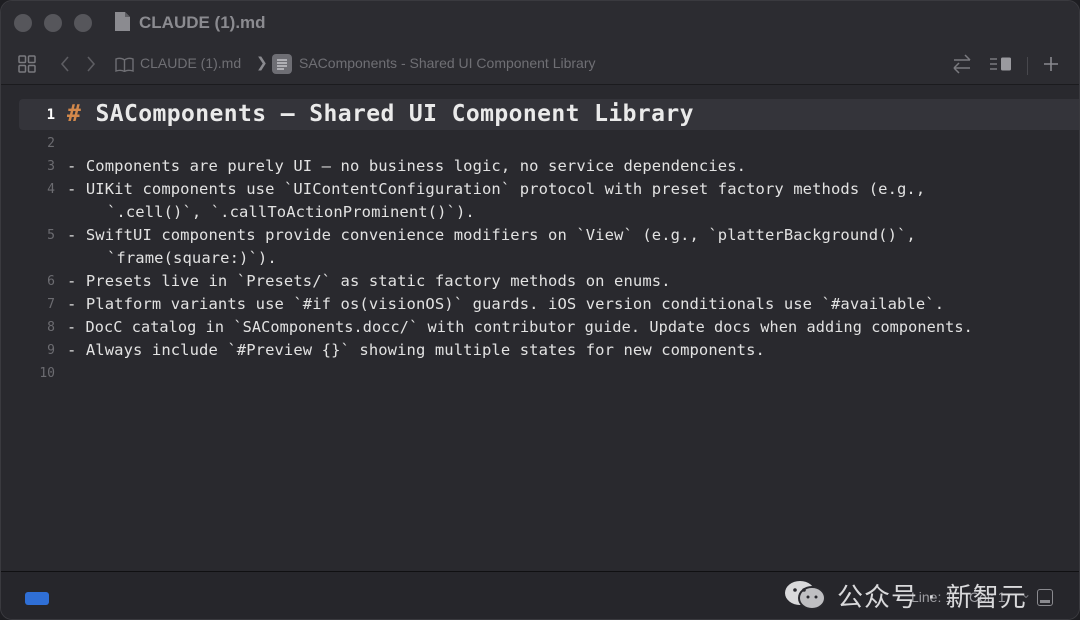 The height and width of the screenshot is (620, 1080). Describe the element at coordinates (192, 258) in the screenshot. I see `line-text-wrapped: `frame(square:)`).` at that location.